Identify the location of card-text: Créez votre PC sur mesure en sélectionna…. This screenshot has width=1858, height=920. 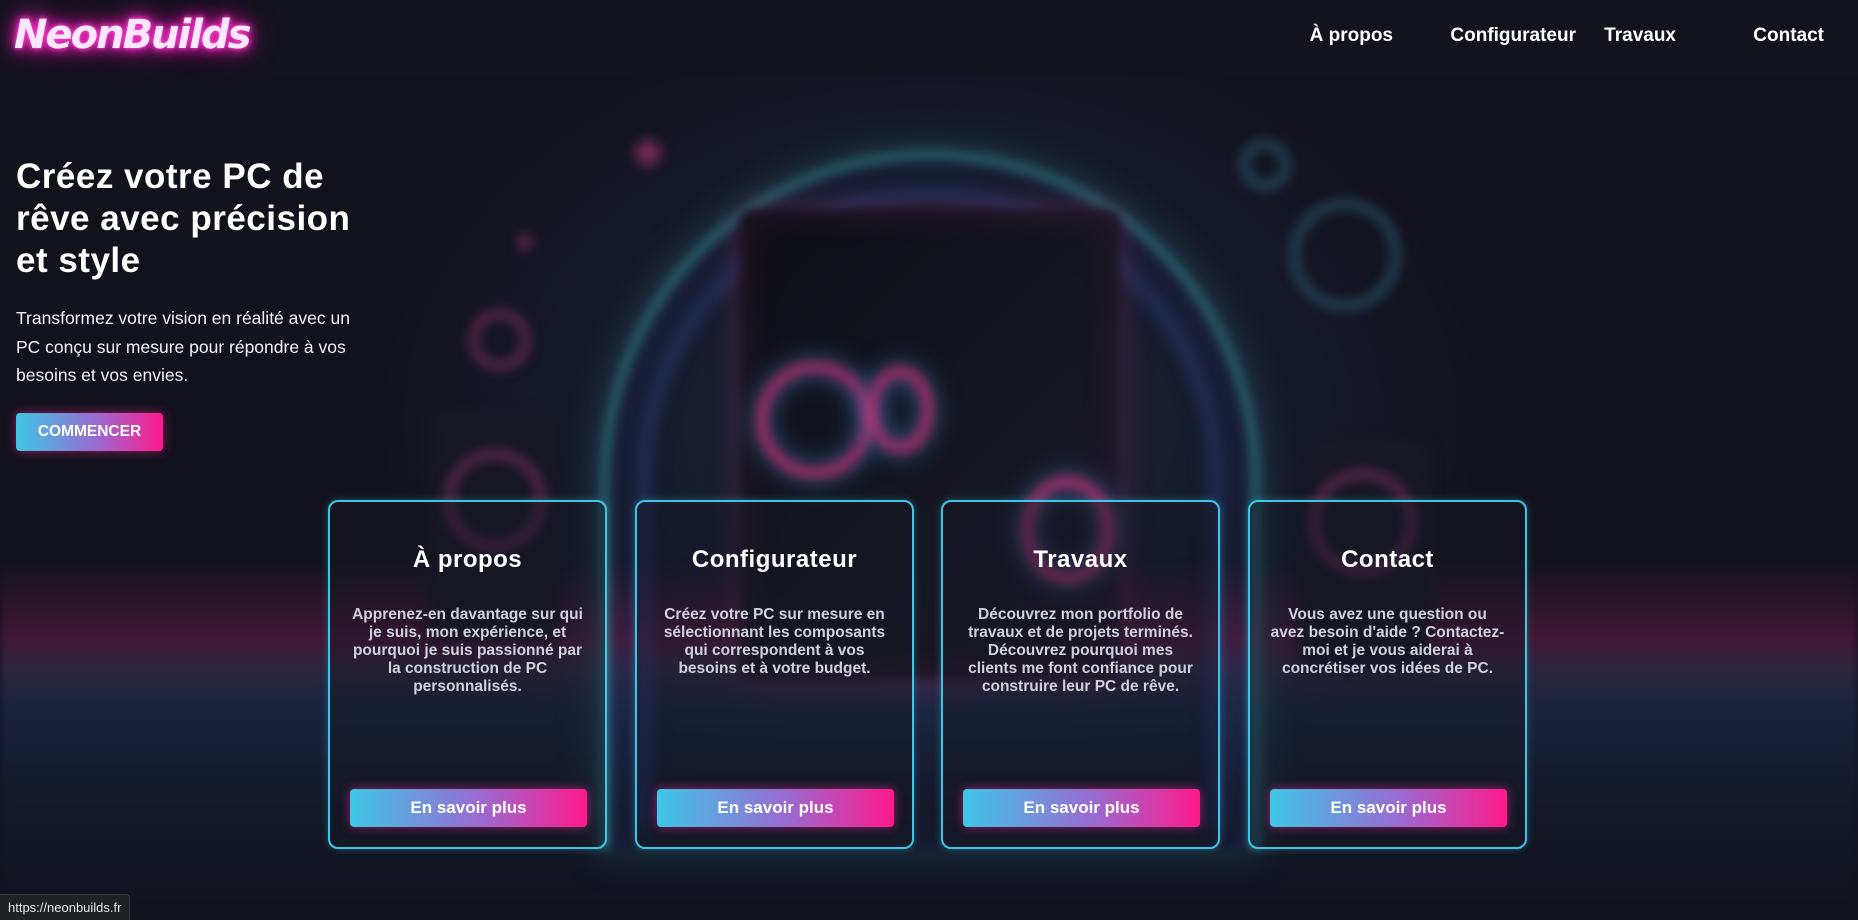
(774, 641).